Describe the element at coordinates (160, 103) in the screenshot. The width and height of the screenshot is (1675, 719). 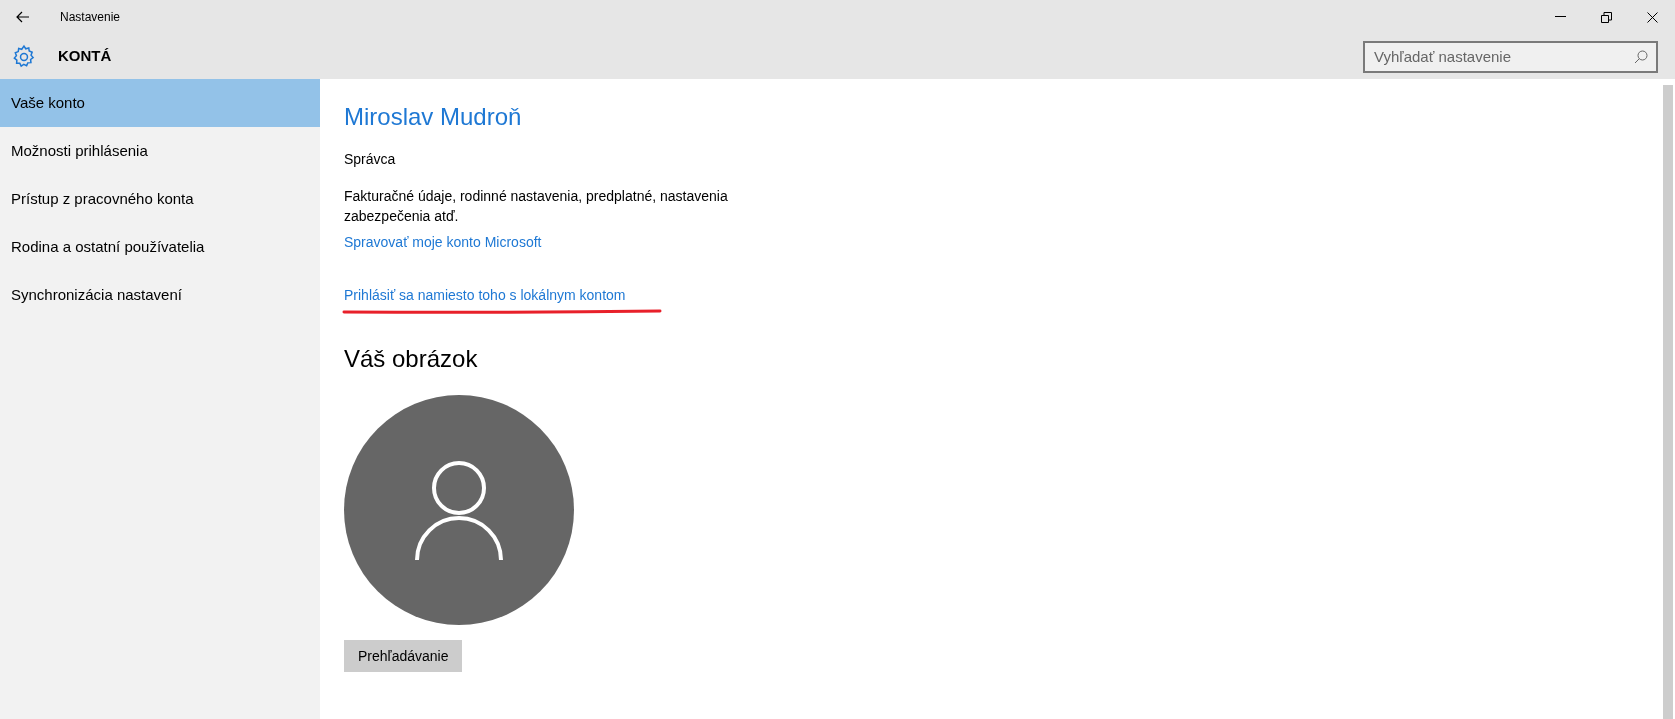
I see `sidebar-item: Vaše konto` at that location.